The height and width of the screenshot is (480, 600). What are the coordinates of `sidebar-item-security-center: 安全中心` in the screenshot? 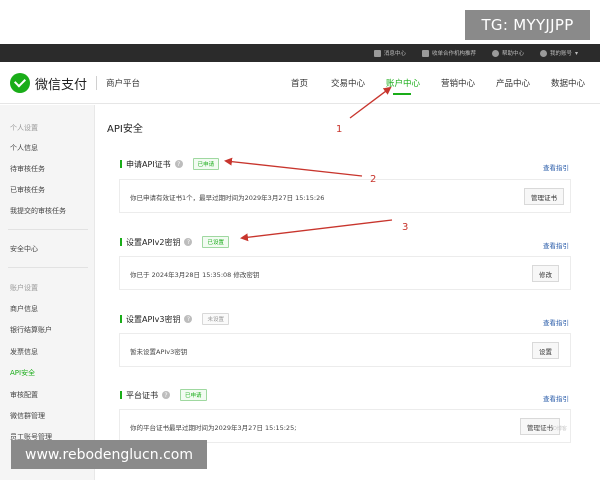 It's located at (24, 249).